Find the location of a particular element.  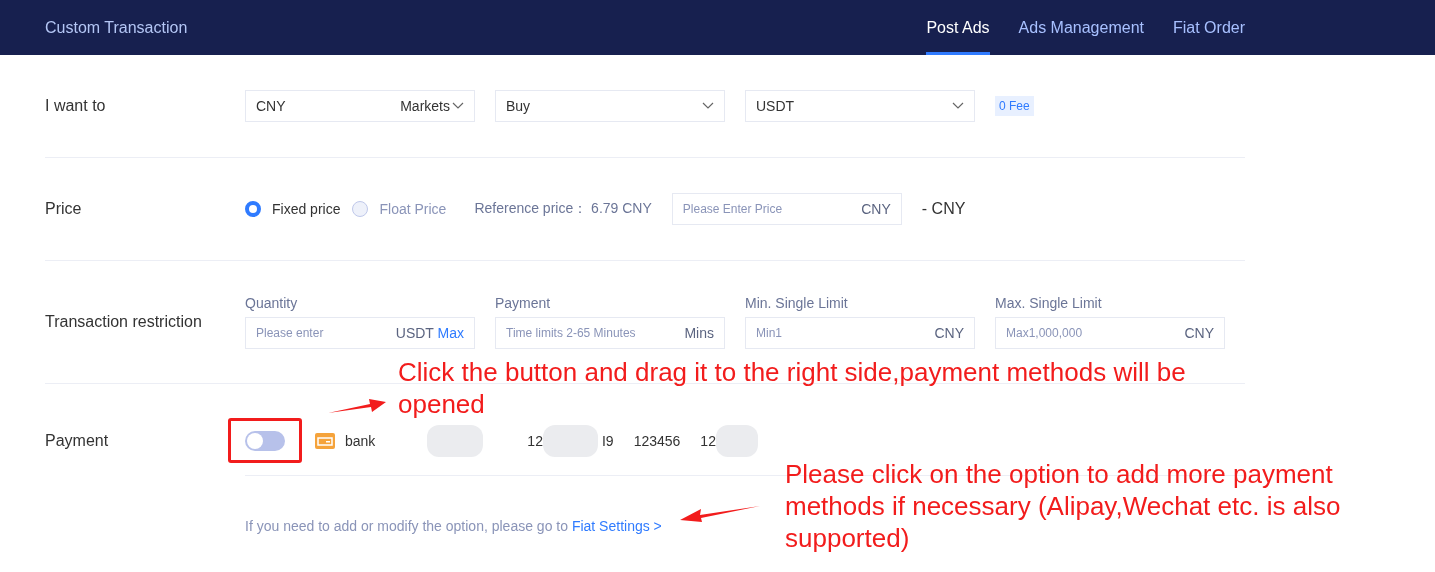

row-label: Payment is located at coordinates (77, 440).